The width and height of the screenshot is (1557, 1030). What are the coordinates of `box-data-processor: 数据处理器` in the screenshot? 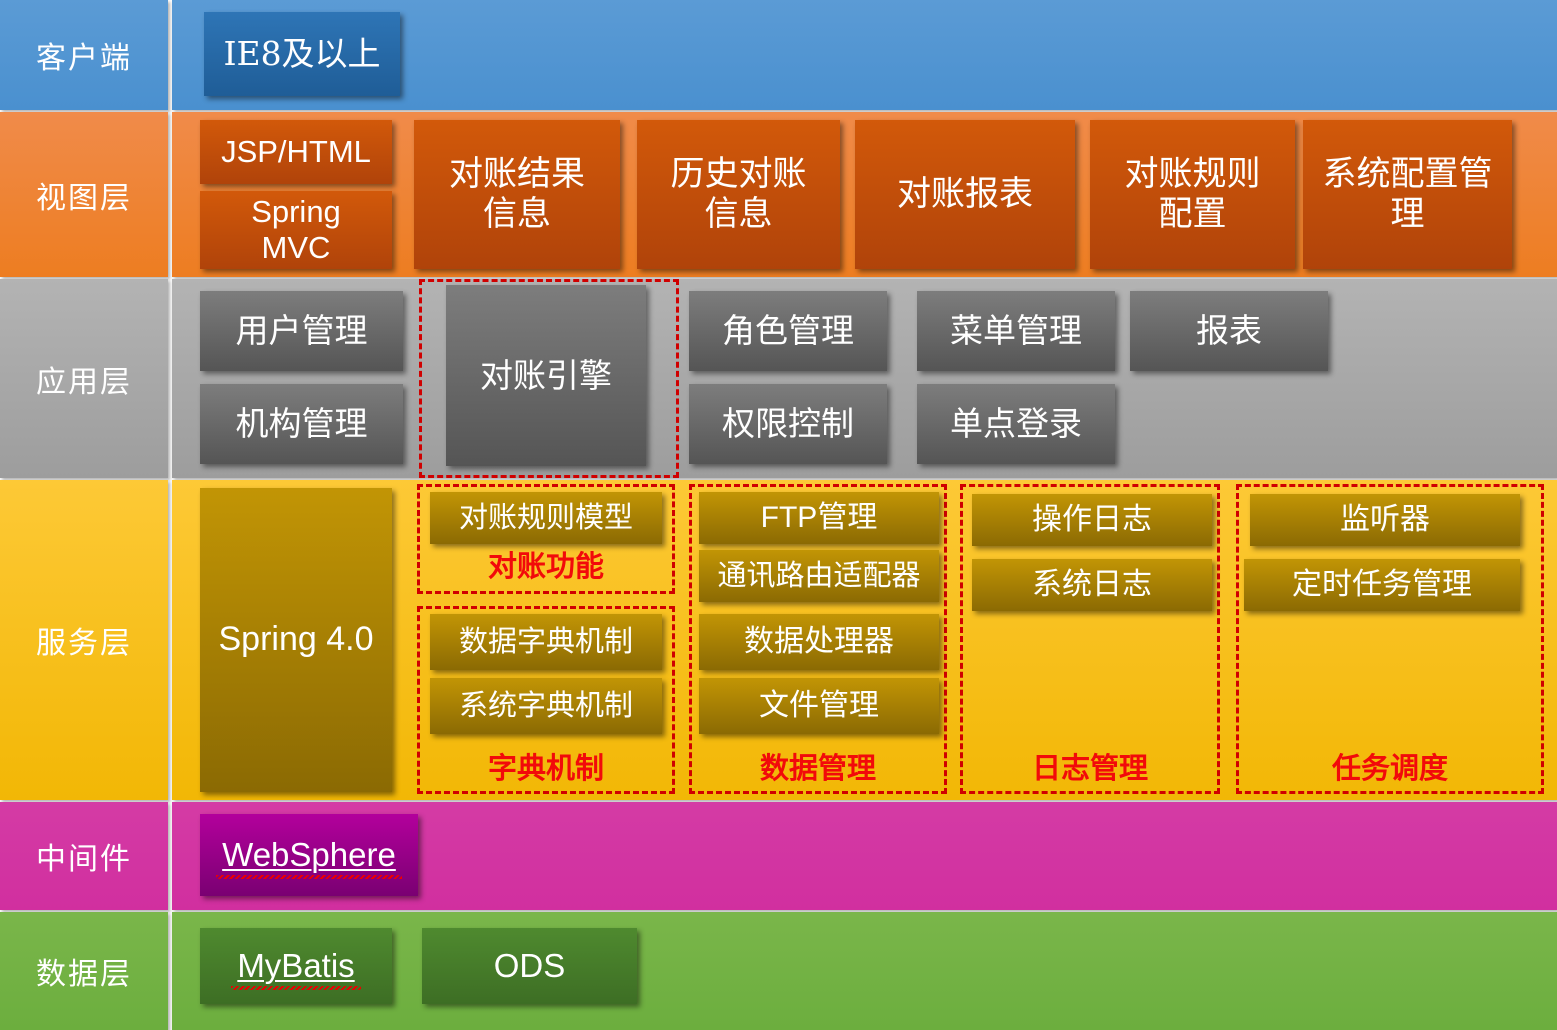 It's located at (819, 642).